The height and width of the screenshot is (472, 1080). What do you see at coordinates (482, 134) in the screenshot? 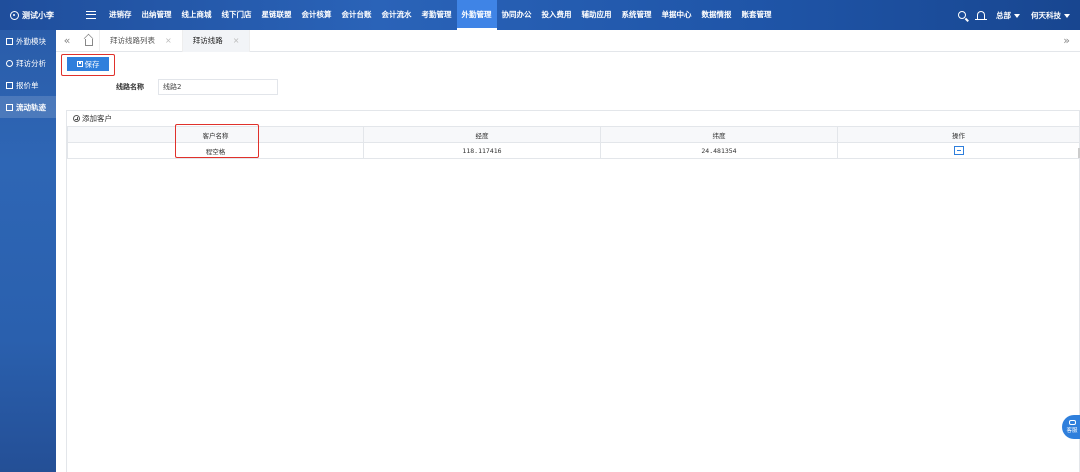
I see `col-header-longitude: 经度` at bounding box center [482, 134].